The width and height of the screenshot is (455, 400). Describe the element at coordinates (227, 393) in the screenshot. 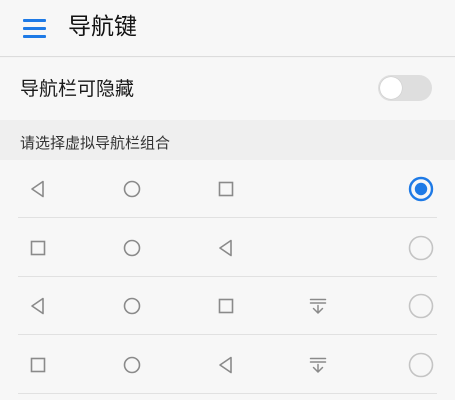

I see `row-divider` at that location.